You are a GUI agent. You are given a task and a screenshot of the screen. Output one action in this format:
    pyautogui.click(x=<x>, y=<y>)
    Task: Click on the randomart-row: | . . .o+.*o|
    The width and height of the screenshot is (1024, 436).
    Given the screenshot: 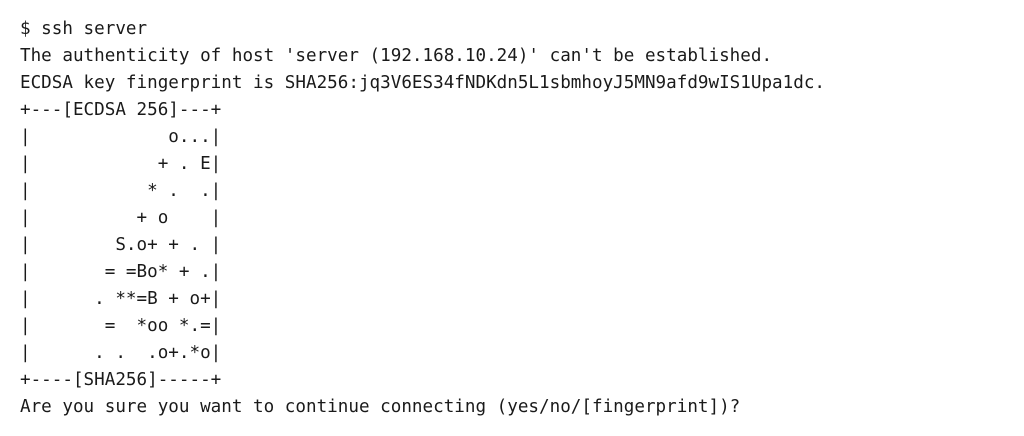 What is the action you would take?
    pyautogui.click(x=121, y=353)
    